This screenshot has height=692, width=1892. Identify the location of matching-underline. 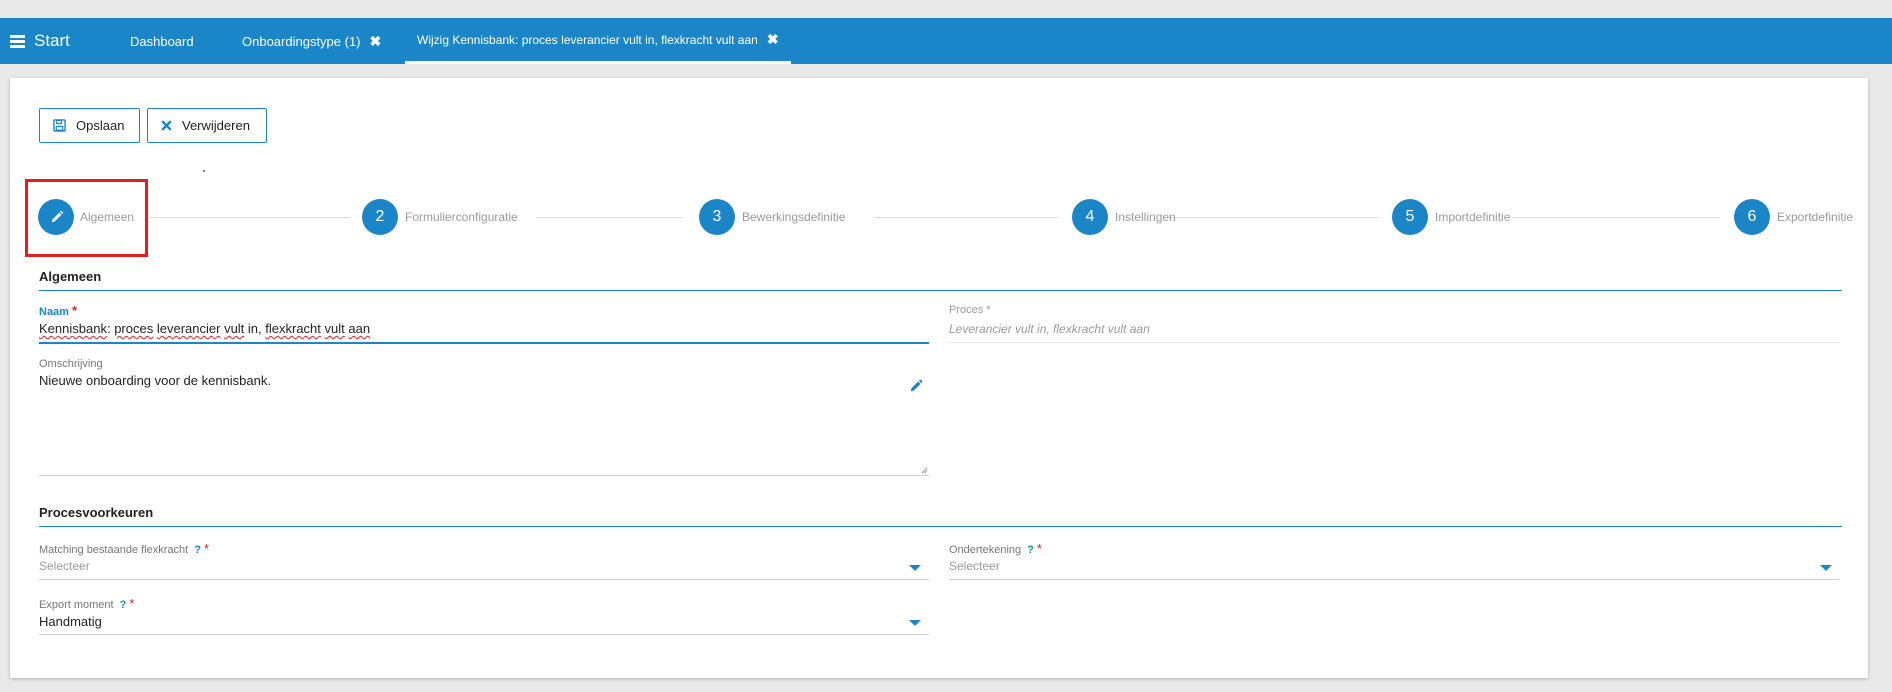
(484, 579).